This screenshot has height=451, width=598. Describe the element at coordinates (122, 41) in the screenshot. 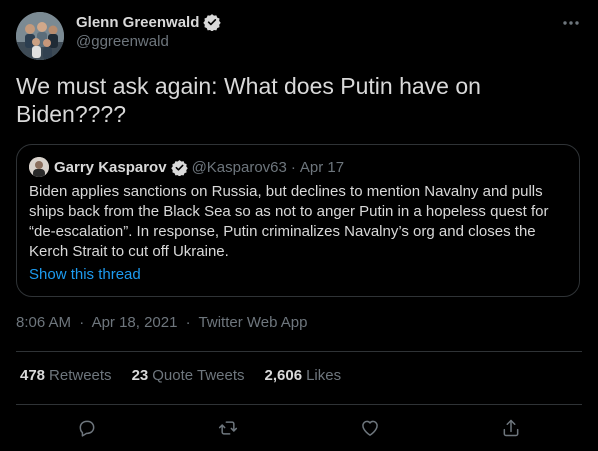

I see `author-handle: @ggreenwald` at that location.